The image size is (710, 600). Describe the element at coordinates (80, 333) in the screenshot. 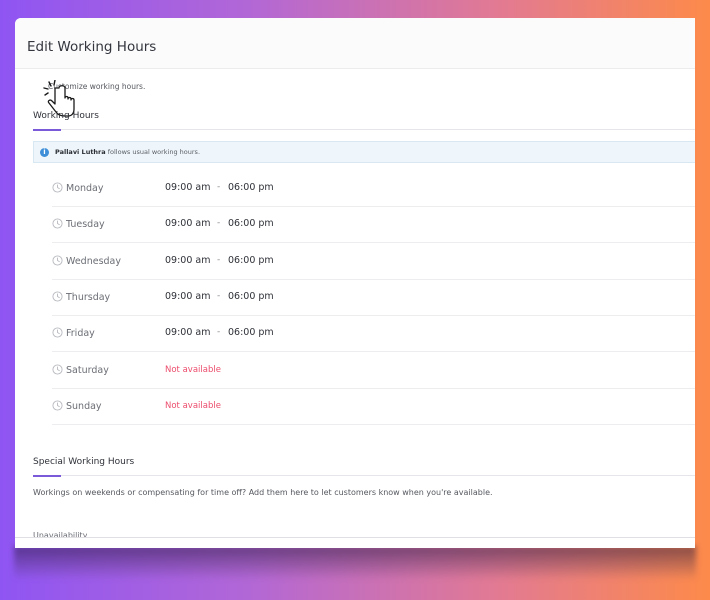

I see `day-label: Friday` at that location.